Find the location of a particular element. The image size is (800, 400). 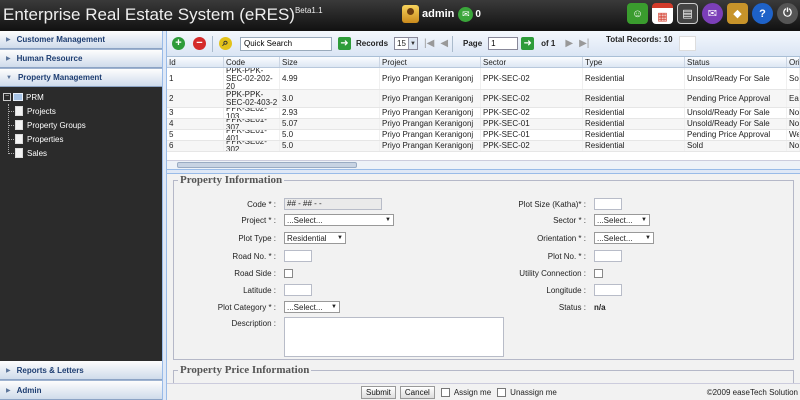

quick-search-input is located at coordinates (286, 43).